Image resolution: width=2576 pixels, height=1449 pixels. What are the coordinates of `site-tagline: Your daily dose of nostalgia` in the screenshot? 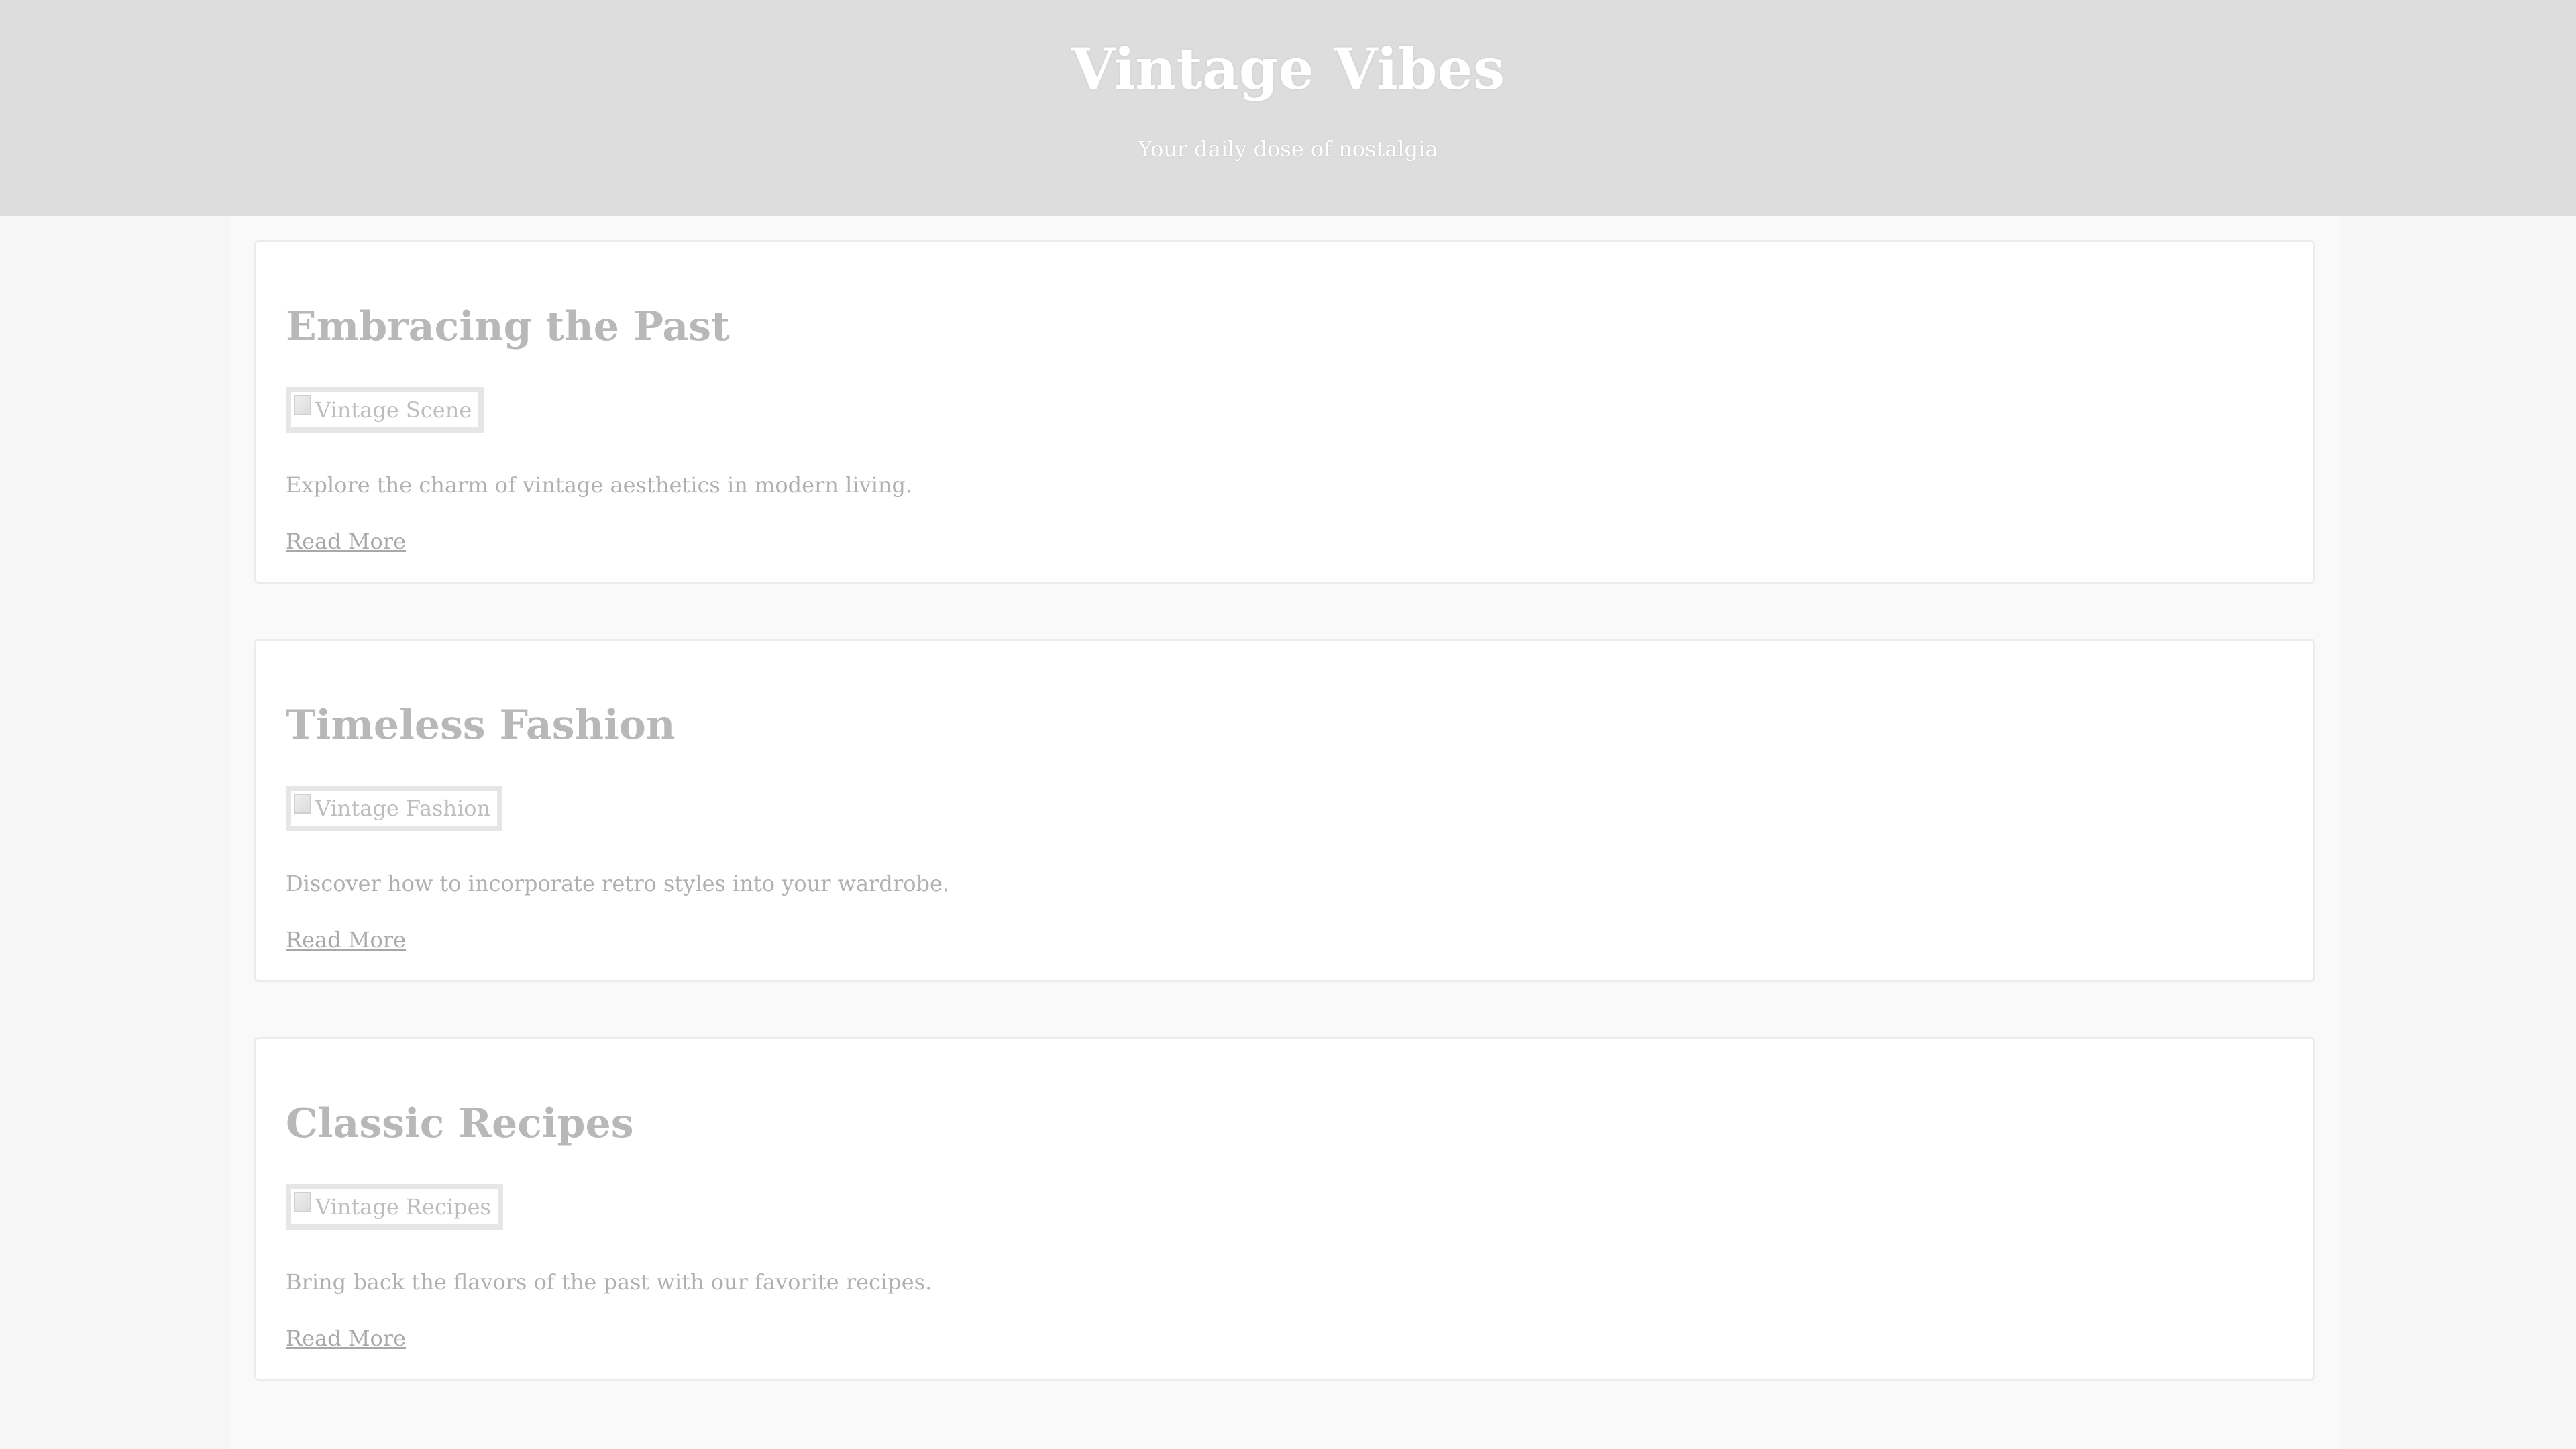 It's located at (1288, 149).